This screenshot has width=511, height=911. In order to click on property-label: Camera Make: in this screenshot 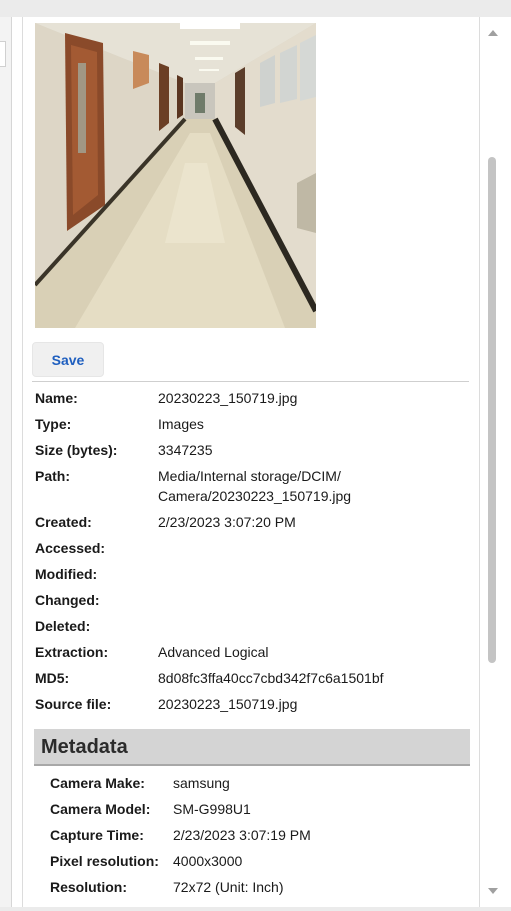, I will do `click(97, 783)`.